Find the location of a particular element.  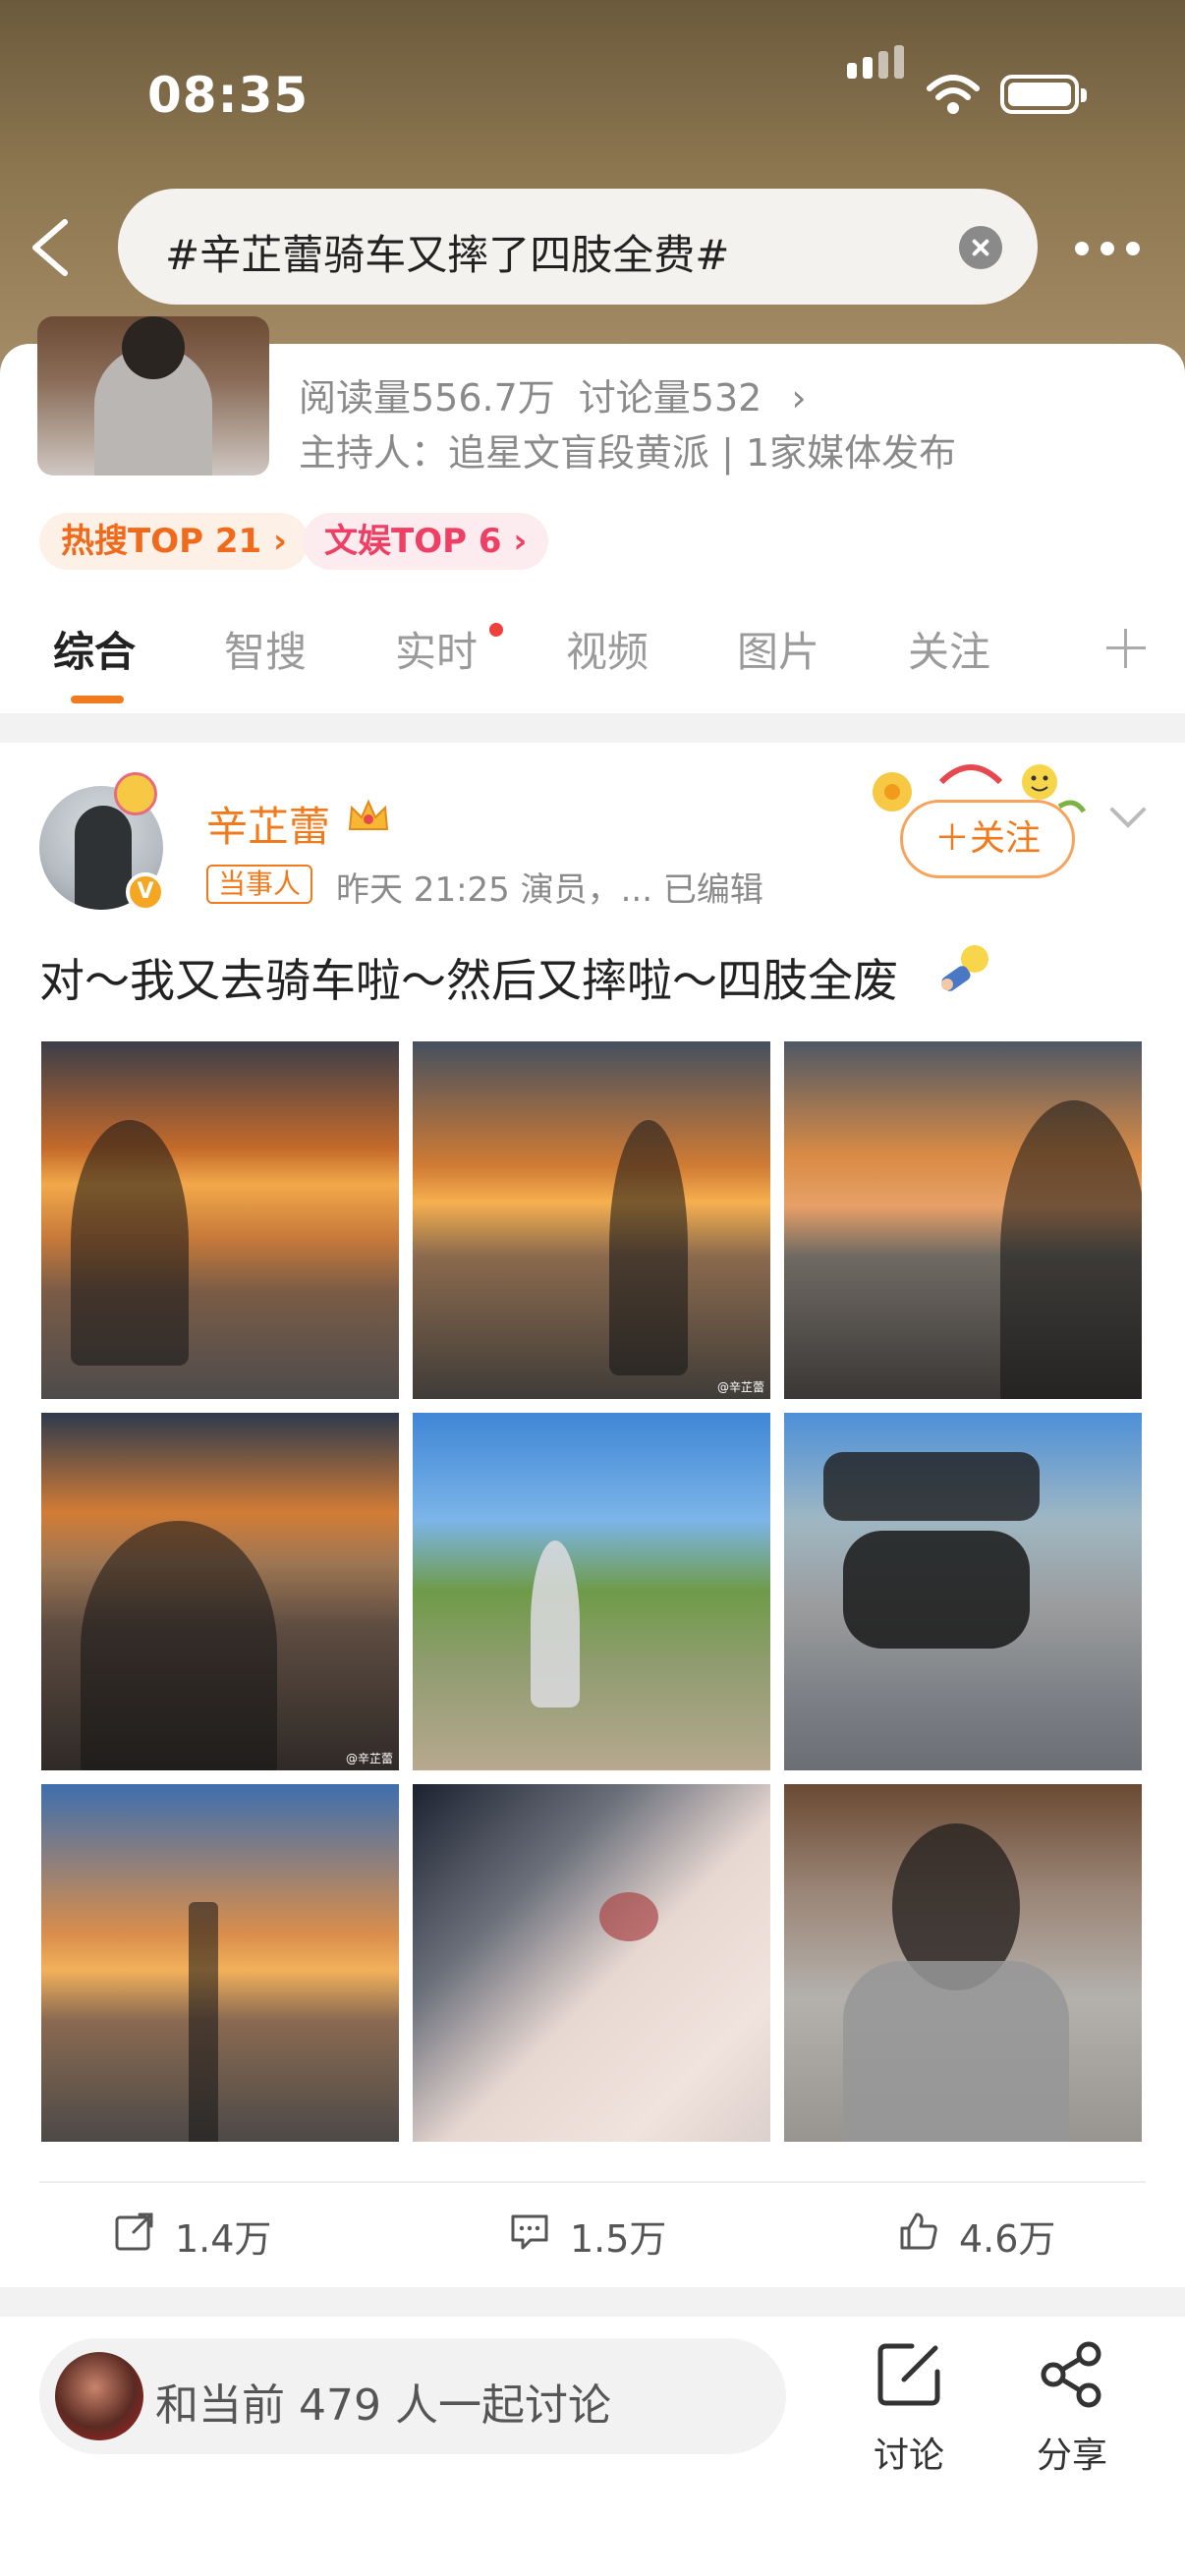

avatar-decoration-icon is located at coordinates (136, 793).